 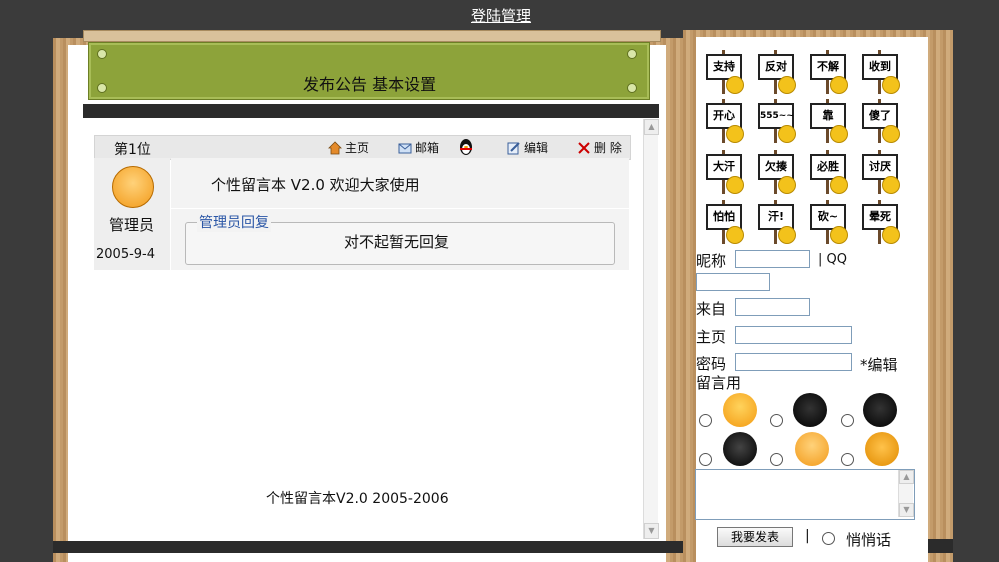 I want to click on home-icon, so click(x=335, y=147).